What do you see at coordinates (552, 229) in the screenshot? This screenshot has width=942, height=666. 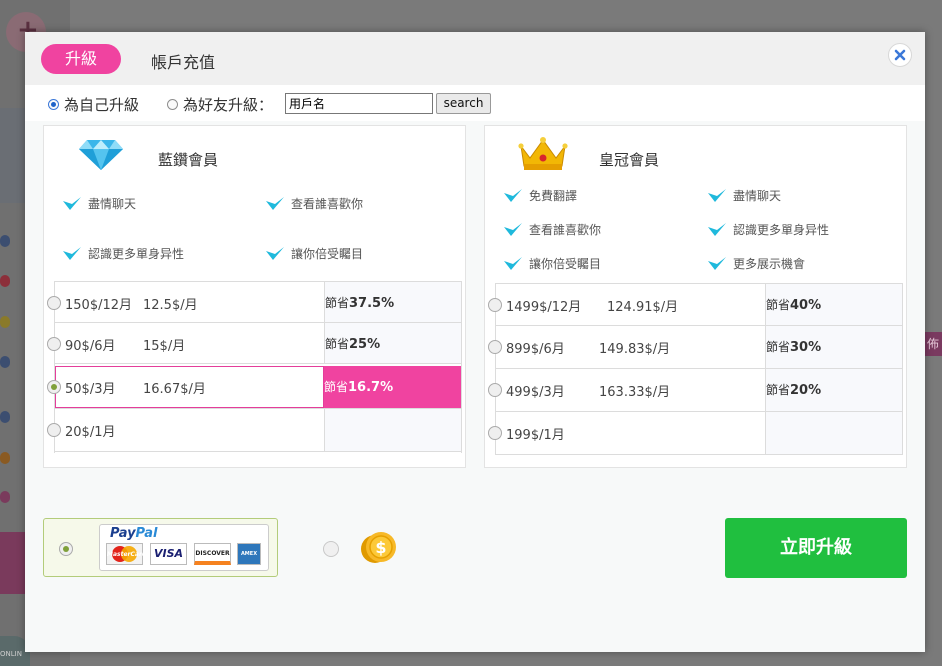 I see `crown-feature: 查看誰喜歡你` at bounding box center [552, 229].